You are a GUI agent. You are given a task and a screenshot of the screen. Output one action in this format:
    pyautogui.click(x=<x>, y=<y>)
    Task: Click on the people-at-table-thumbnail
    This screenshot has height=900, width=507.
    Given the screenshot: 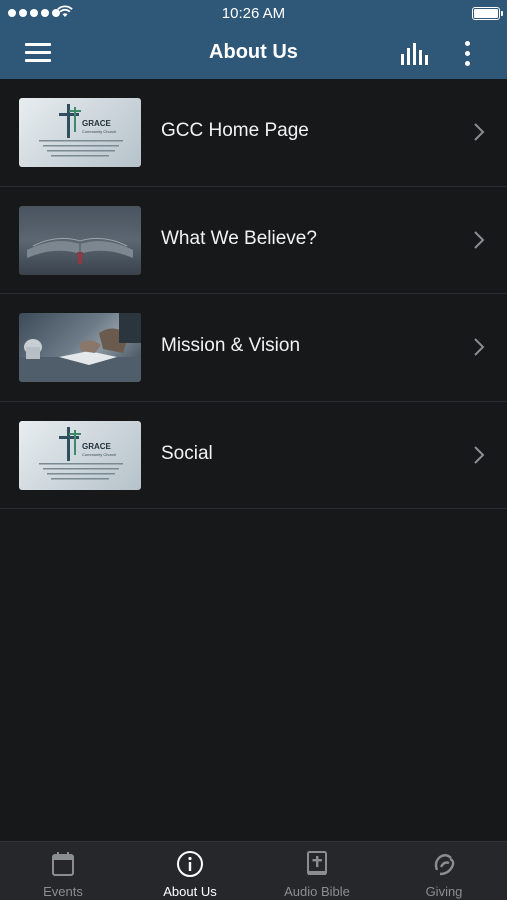 What is the action you would take?
    pyautogui.click(x=80, y=347)
    